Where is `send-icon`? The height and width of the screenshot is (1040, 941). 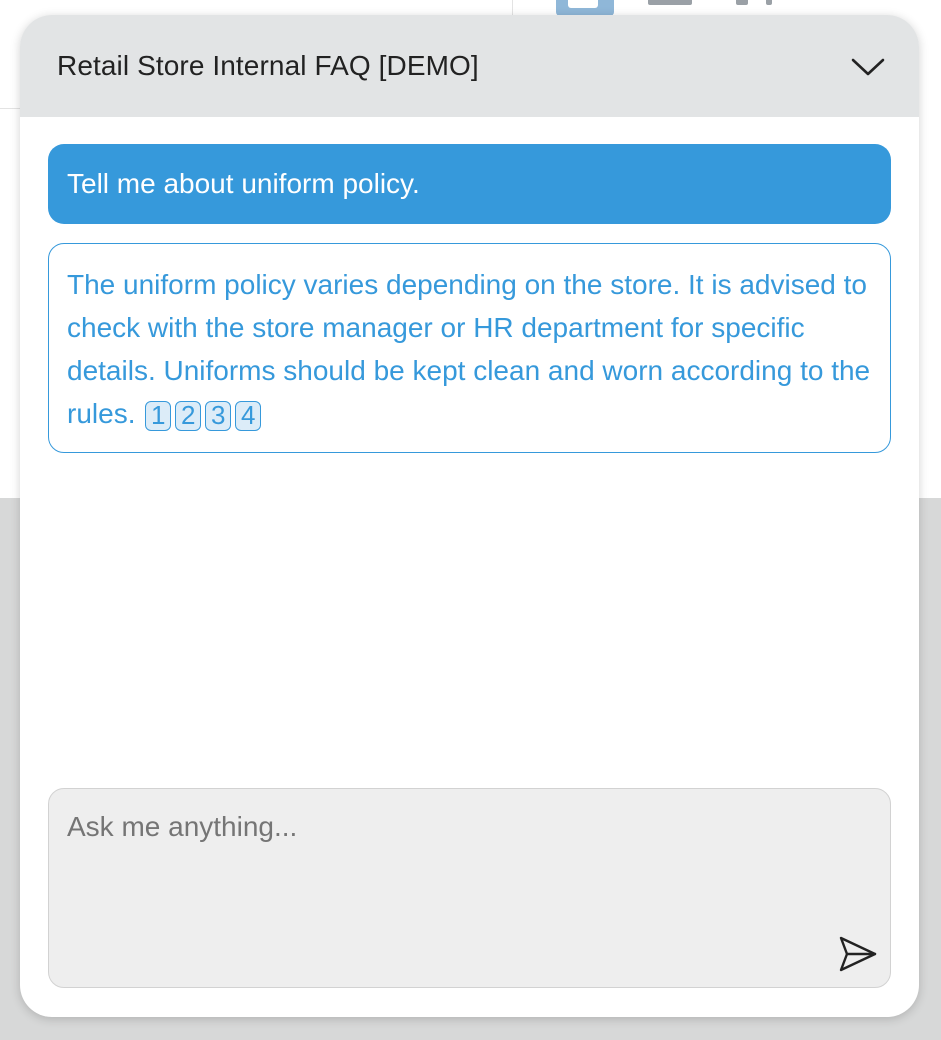 send-icon is located at coordinates (858, 954).